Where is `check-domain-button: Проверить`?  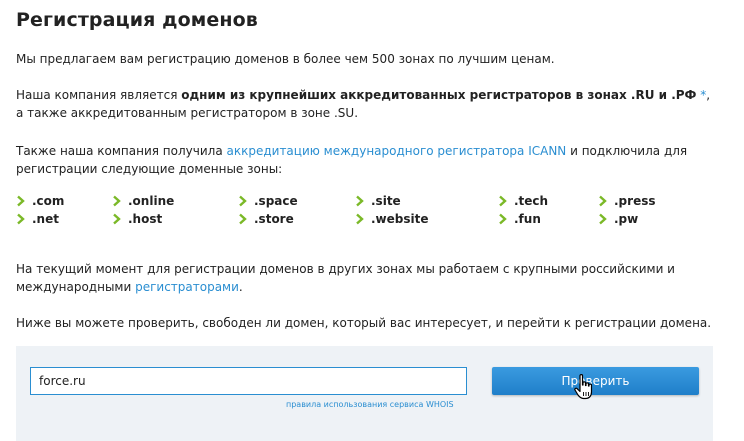
check-domain-button: Проверить is located at coordinates (595, 381).